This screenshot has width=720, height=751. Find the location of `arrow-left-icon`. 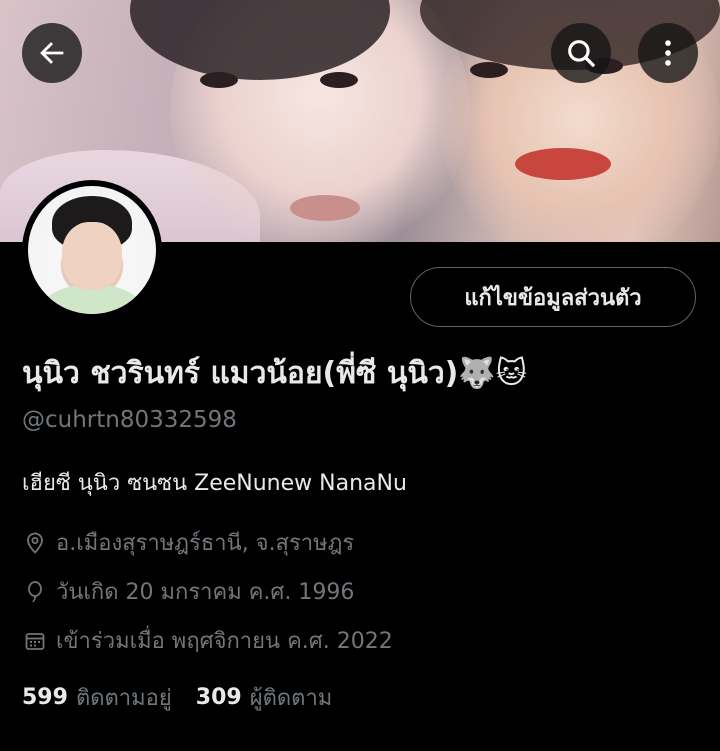

arrow-left-icon is located at coordinates (52, 53).